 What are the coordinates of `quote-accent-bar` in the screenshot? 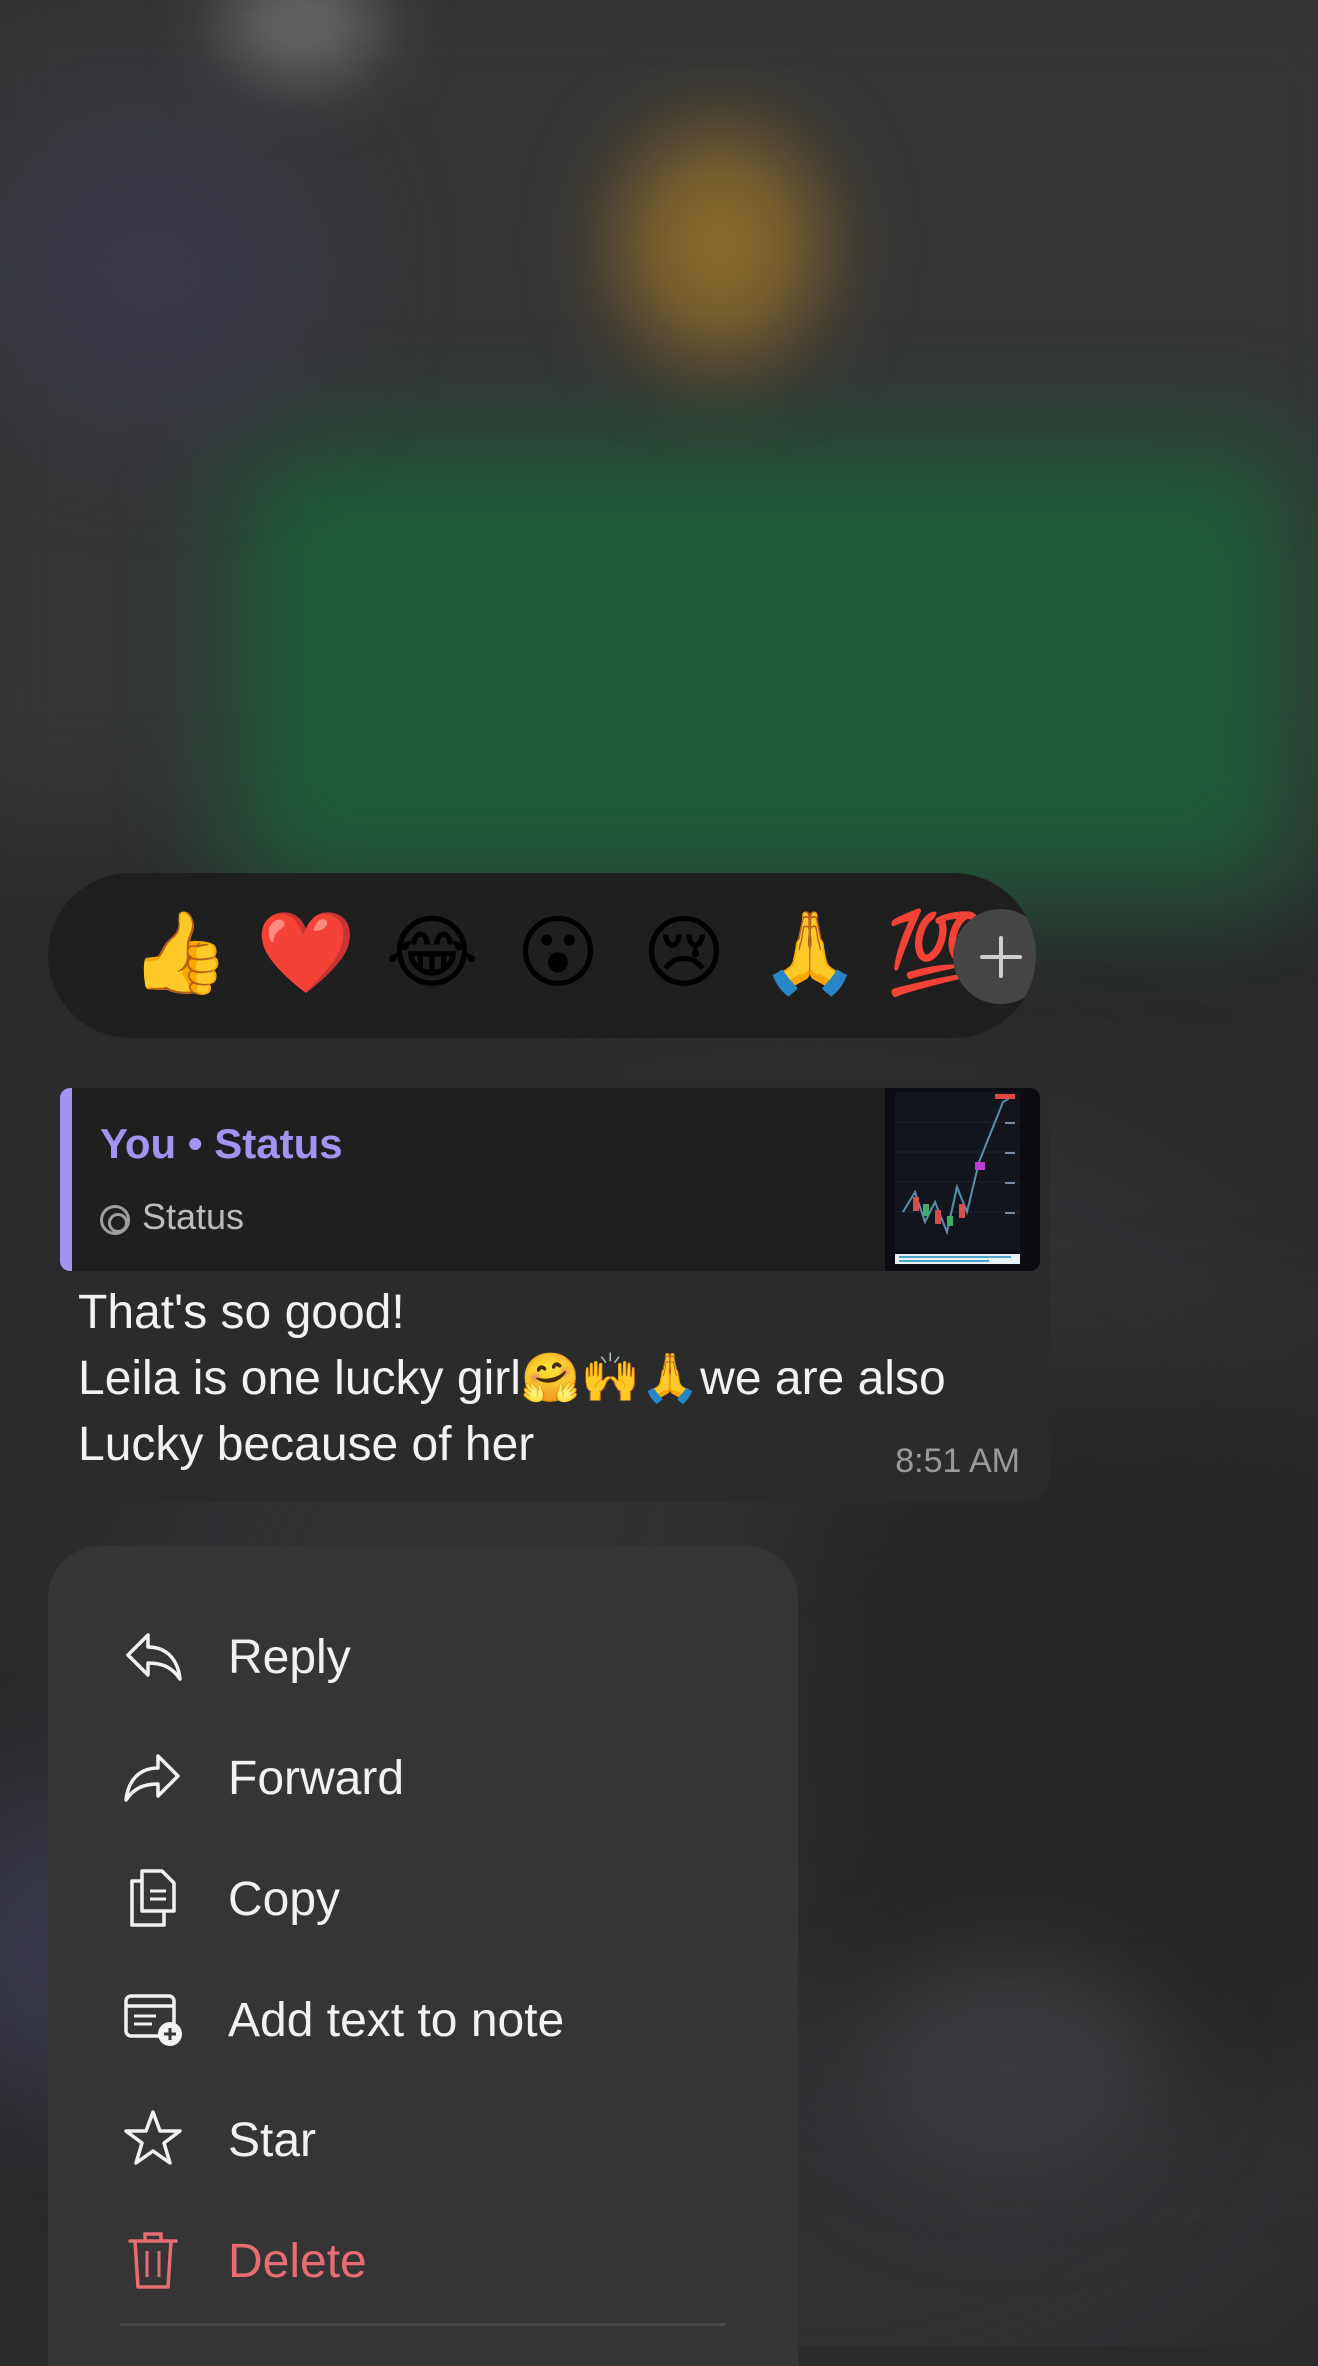 It's located at (66, 1179).